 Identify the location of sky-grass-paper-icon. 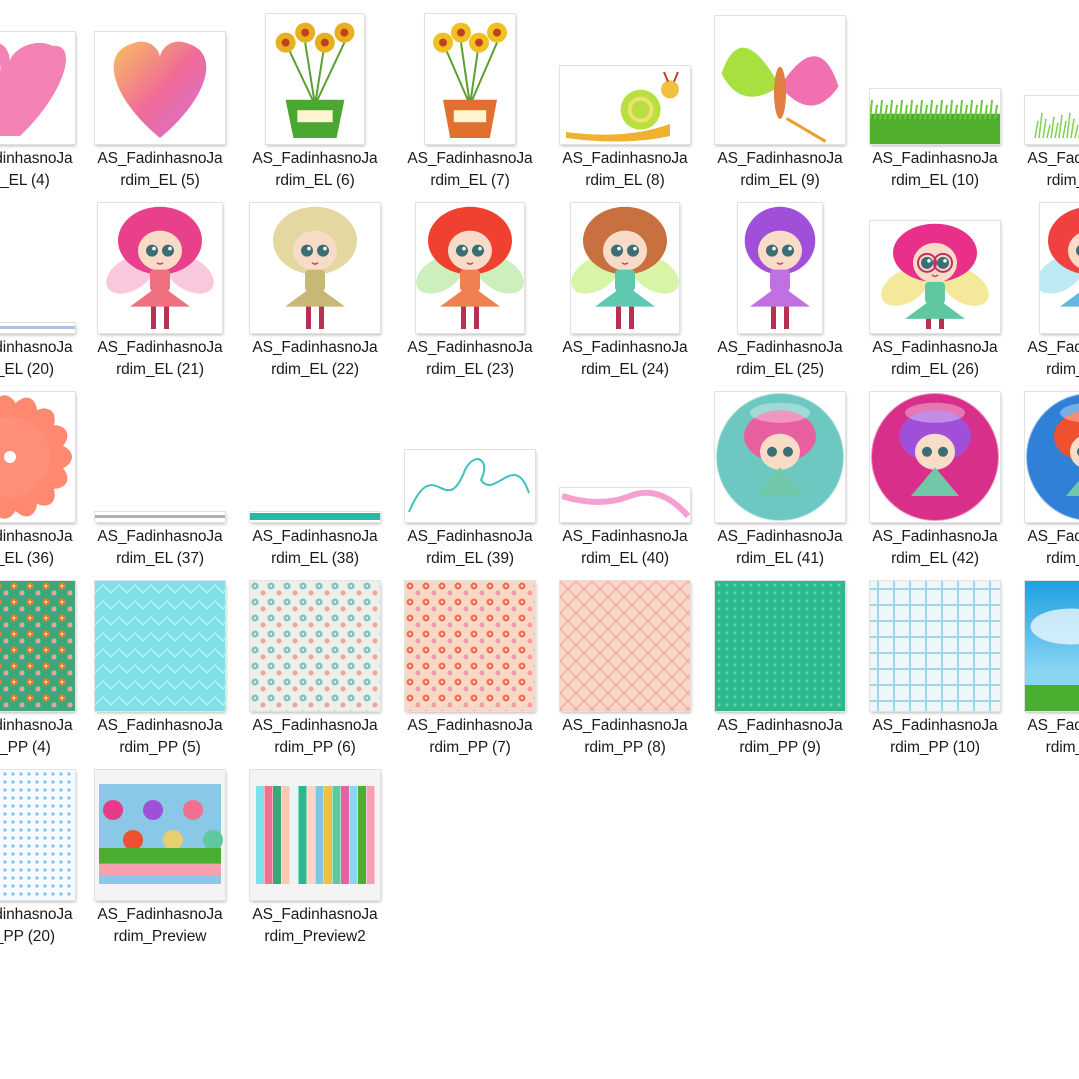
(1052, 646).